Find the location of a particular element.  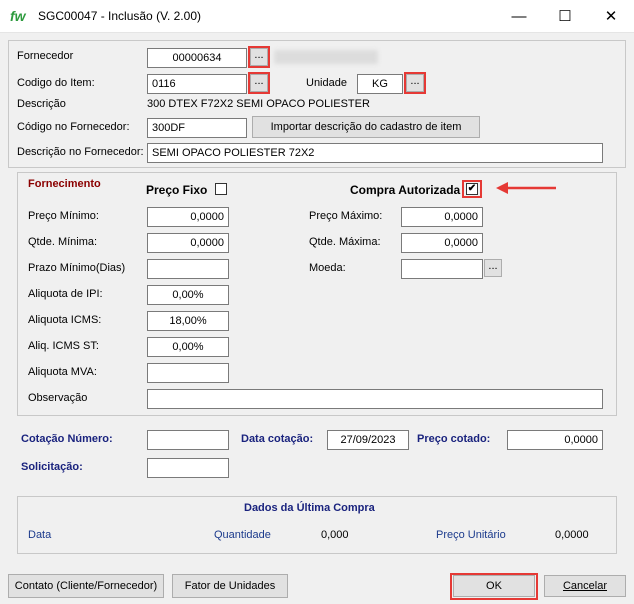

compra-autorizada-label: Compra Autorizada is located at coordinates (405, 190).